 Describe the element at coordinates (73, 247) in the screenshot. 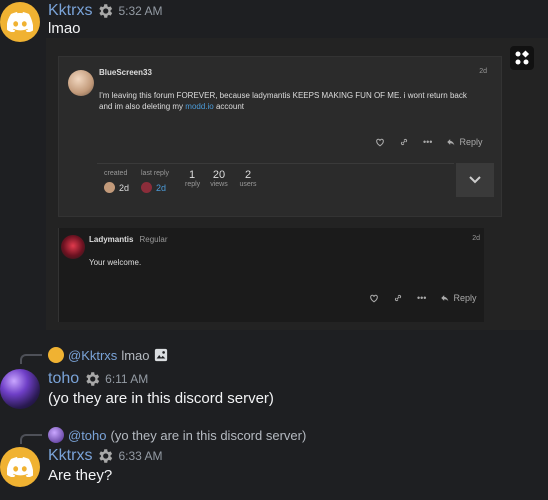

I see `reply-author-avatar` at that location.